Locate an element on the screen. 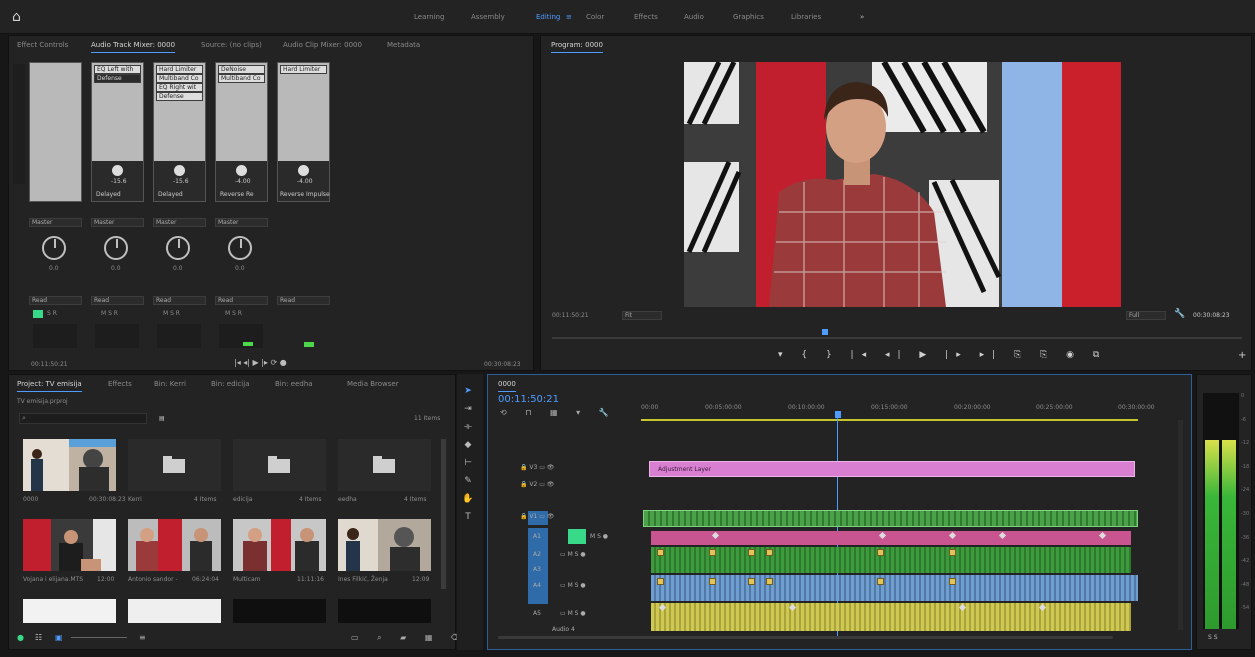 Image resolution: width=1255 pixels, height=657 pixels. sort-icon: ≡ is located at coordinates (142, 637).